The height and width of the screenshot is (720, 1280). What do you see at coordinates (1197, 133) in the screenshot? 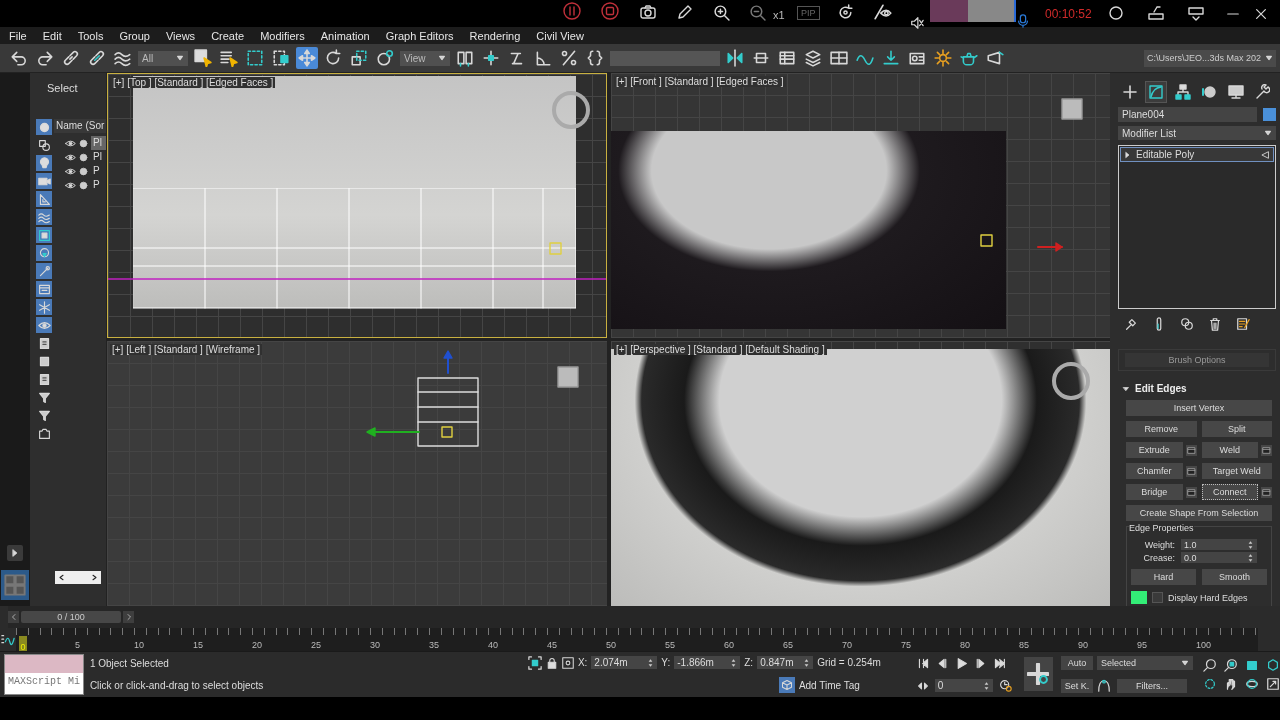
I see `modifier-list-dropdown: Modifier List` at bounding box center [1197, 133].